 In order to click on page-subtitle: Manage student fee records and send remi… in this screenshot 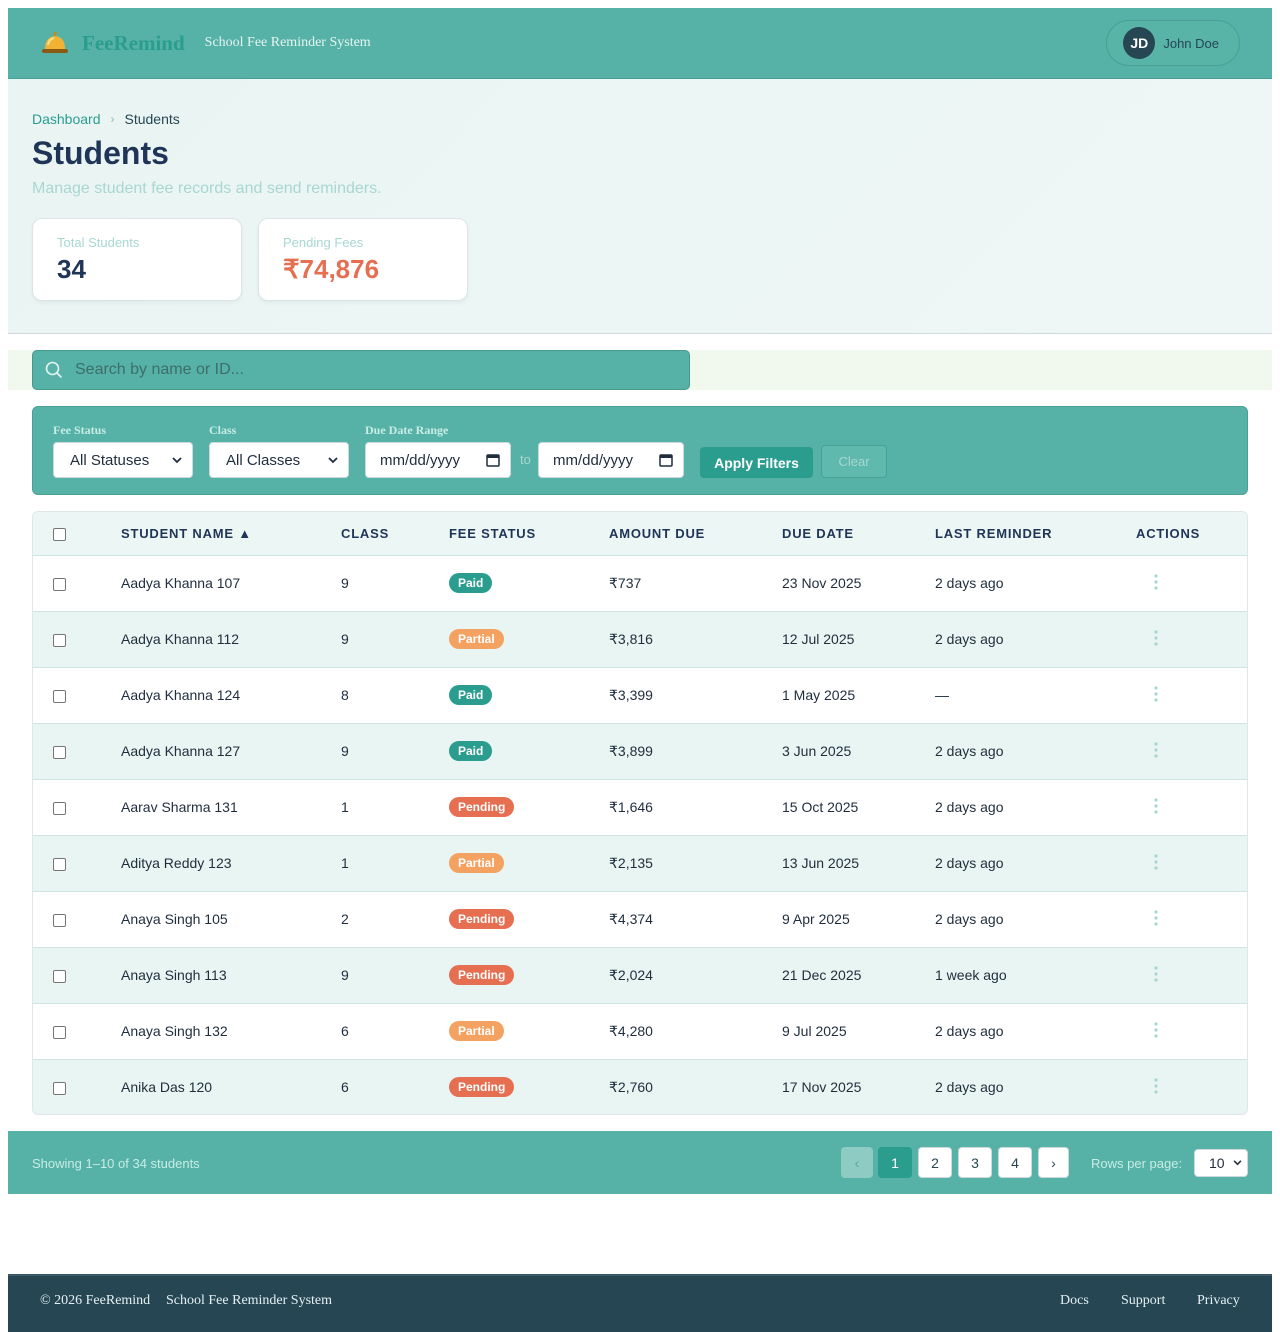, I will do `click(207, 188)`.